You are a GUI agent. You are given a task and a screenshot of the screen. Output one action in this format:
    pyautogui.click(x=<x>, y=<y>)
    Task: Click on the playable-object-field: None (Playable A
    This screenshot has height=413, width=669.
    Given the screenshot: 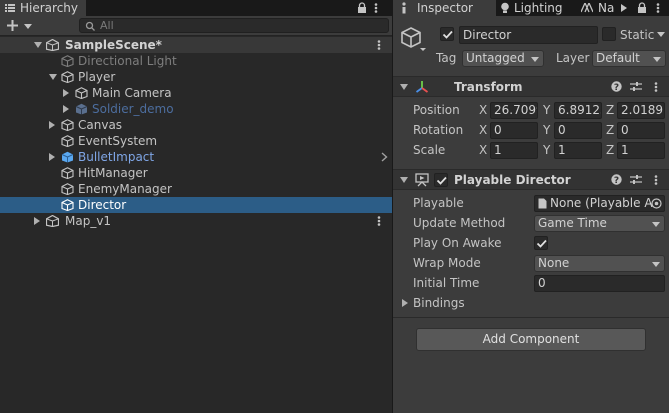 What is the action you would take?
    pyautogui.click(x=599, y=203)
    